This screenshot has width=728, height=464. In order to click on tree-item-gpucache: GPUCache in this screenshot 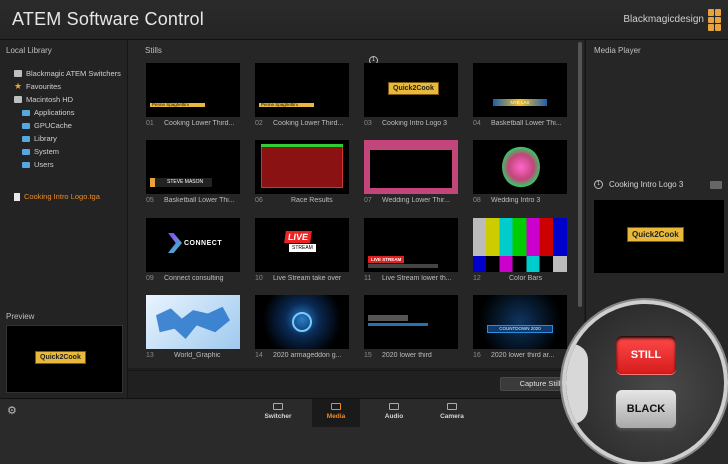, I will do `click(47, 125)`.